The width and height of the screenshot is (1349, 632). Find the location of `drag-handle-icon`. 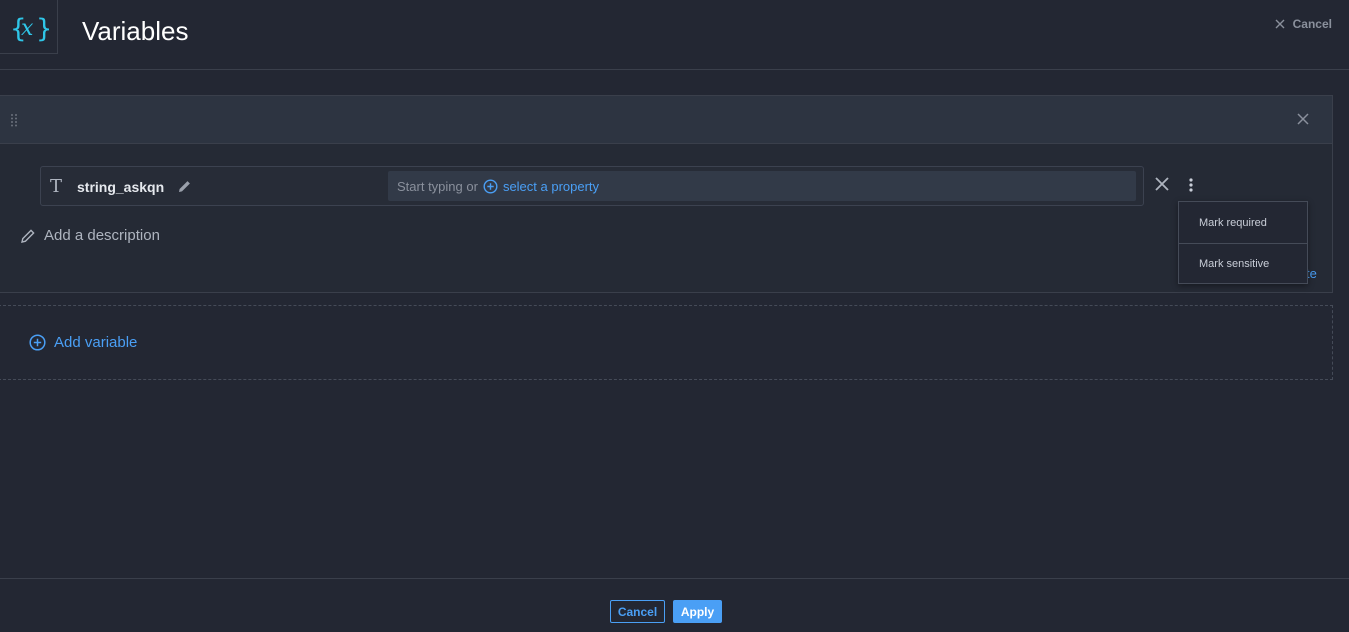

drag-handle-icon is located at coordinates (14, 120).